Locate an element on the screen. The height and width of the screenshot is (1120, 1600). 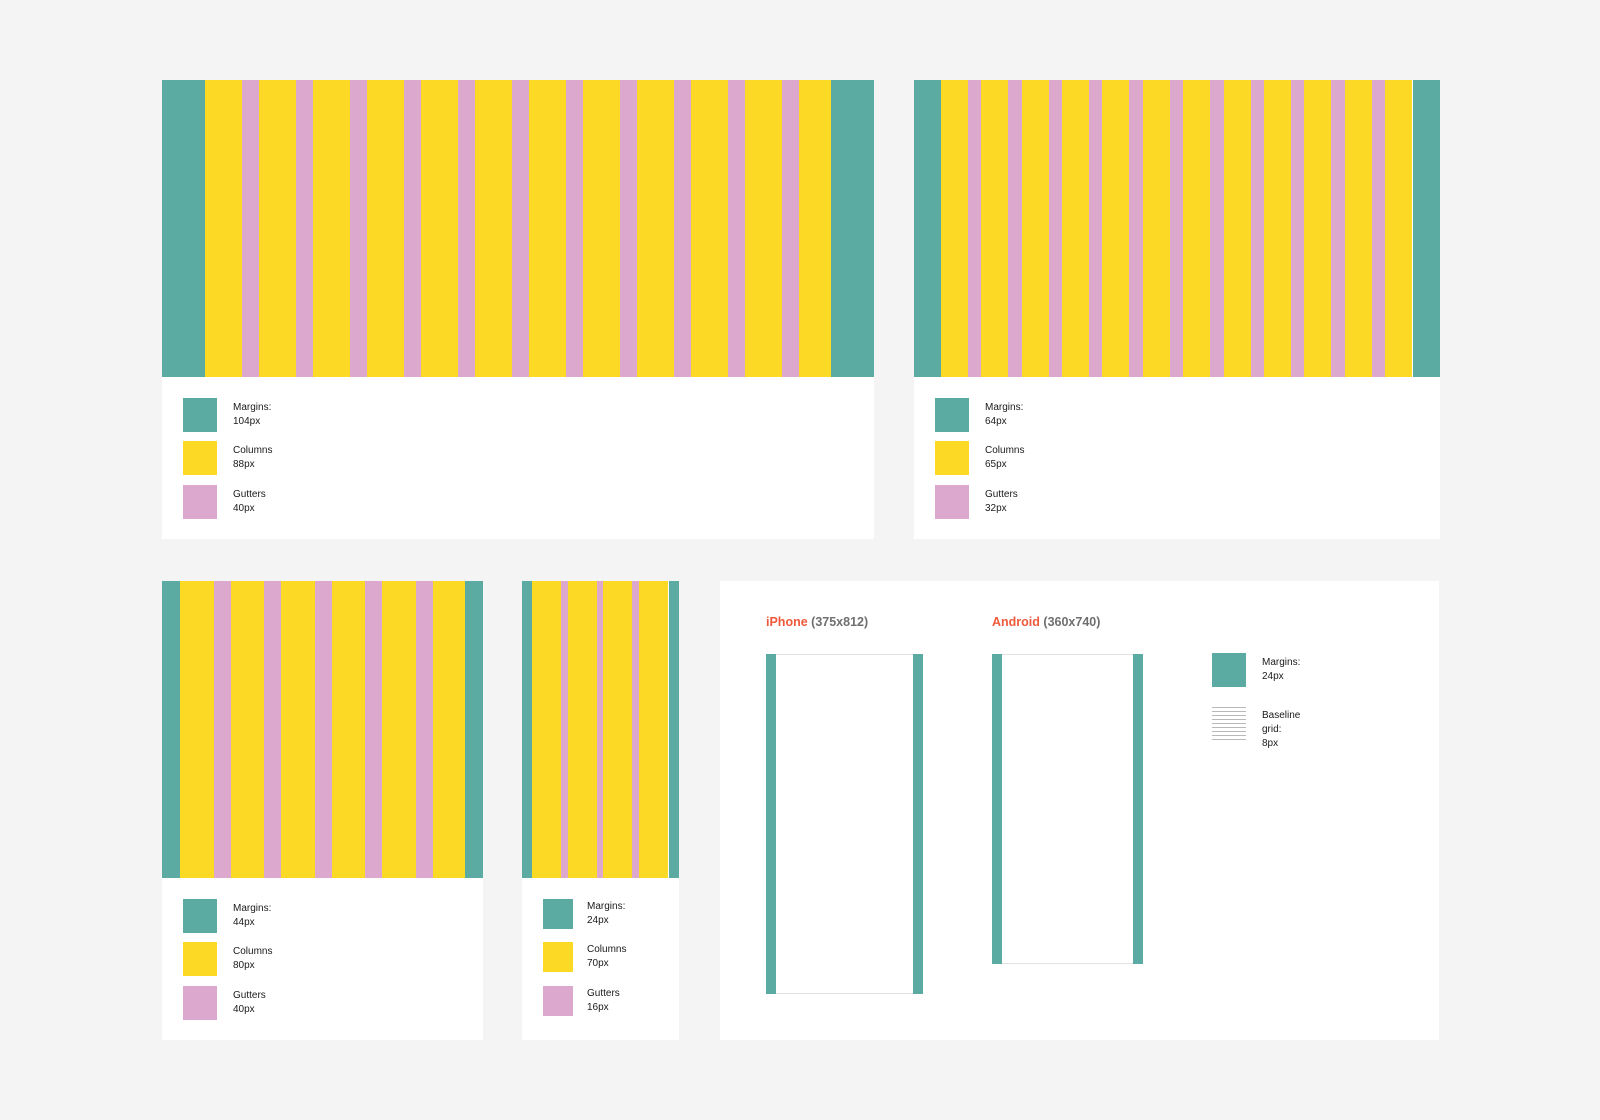
legend-text: Gutters 40px is located at coordinates (249, 502).